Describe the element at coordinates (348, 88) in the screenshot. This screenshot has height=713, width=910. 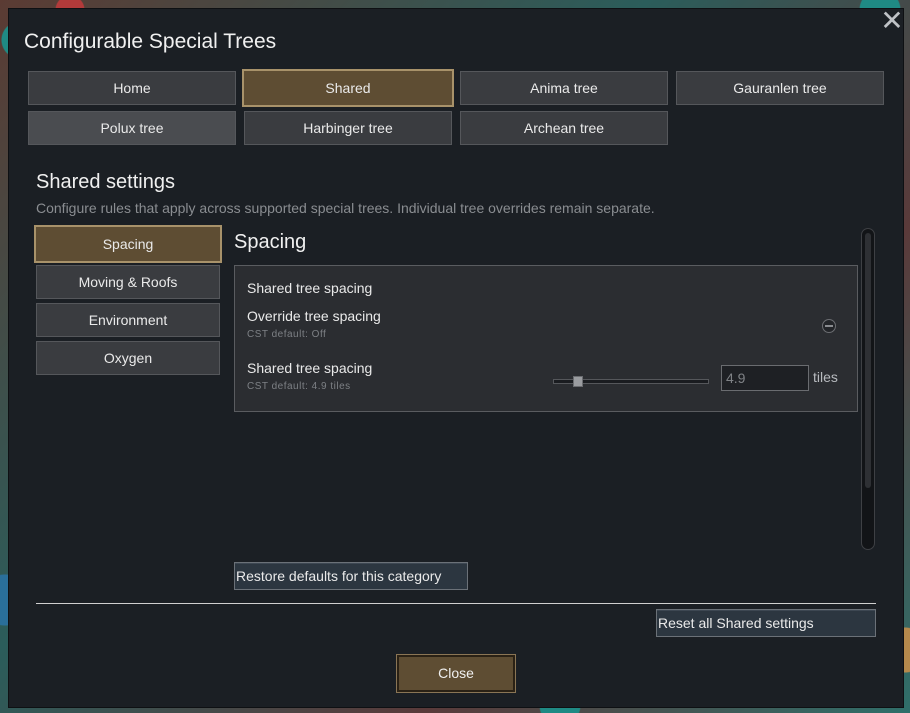
I see `tab-shared: Shared` at that location.